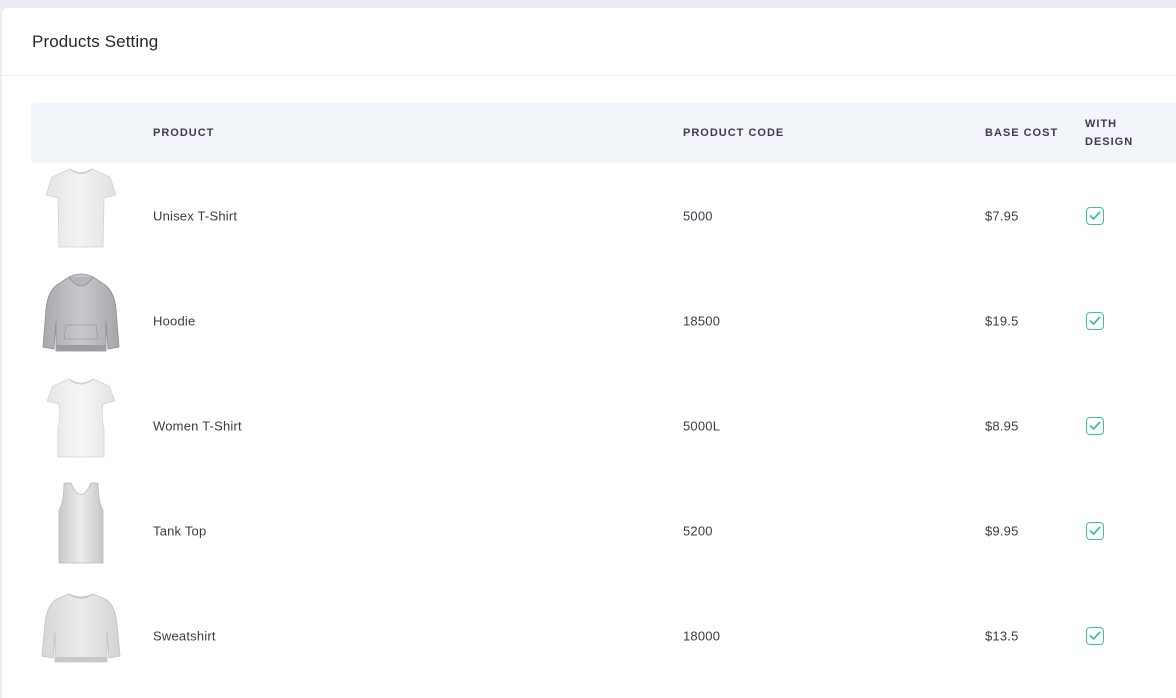  I want to click on column-header-product-code: PRODUCT CODE, so click(734, 133).